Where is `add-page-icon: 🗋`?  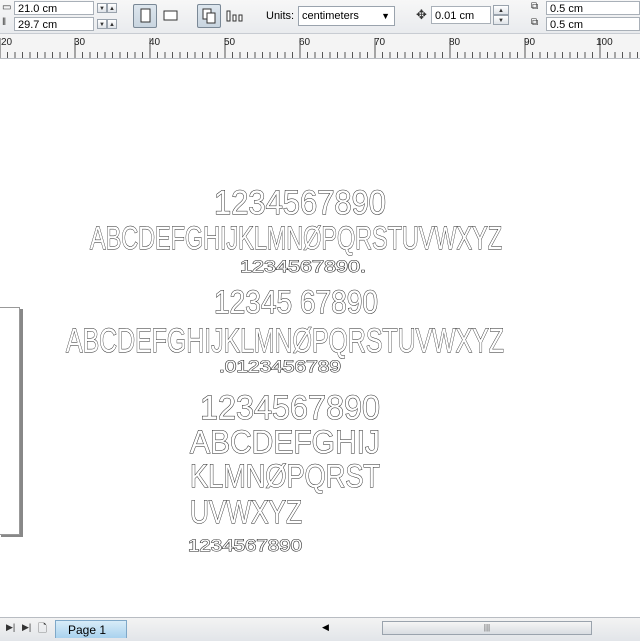
add-page-icon: 🗋 is located at coordinates (42, 629).